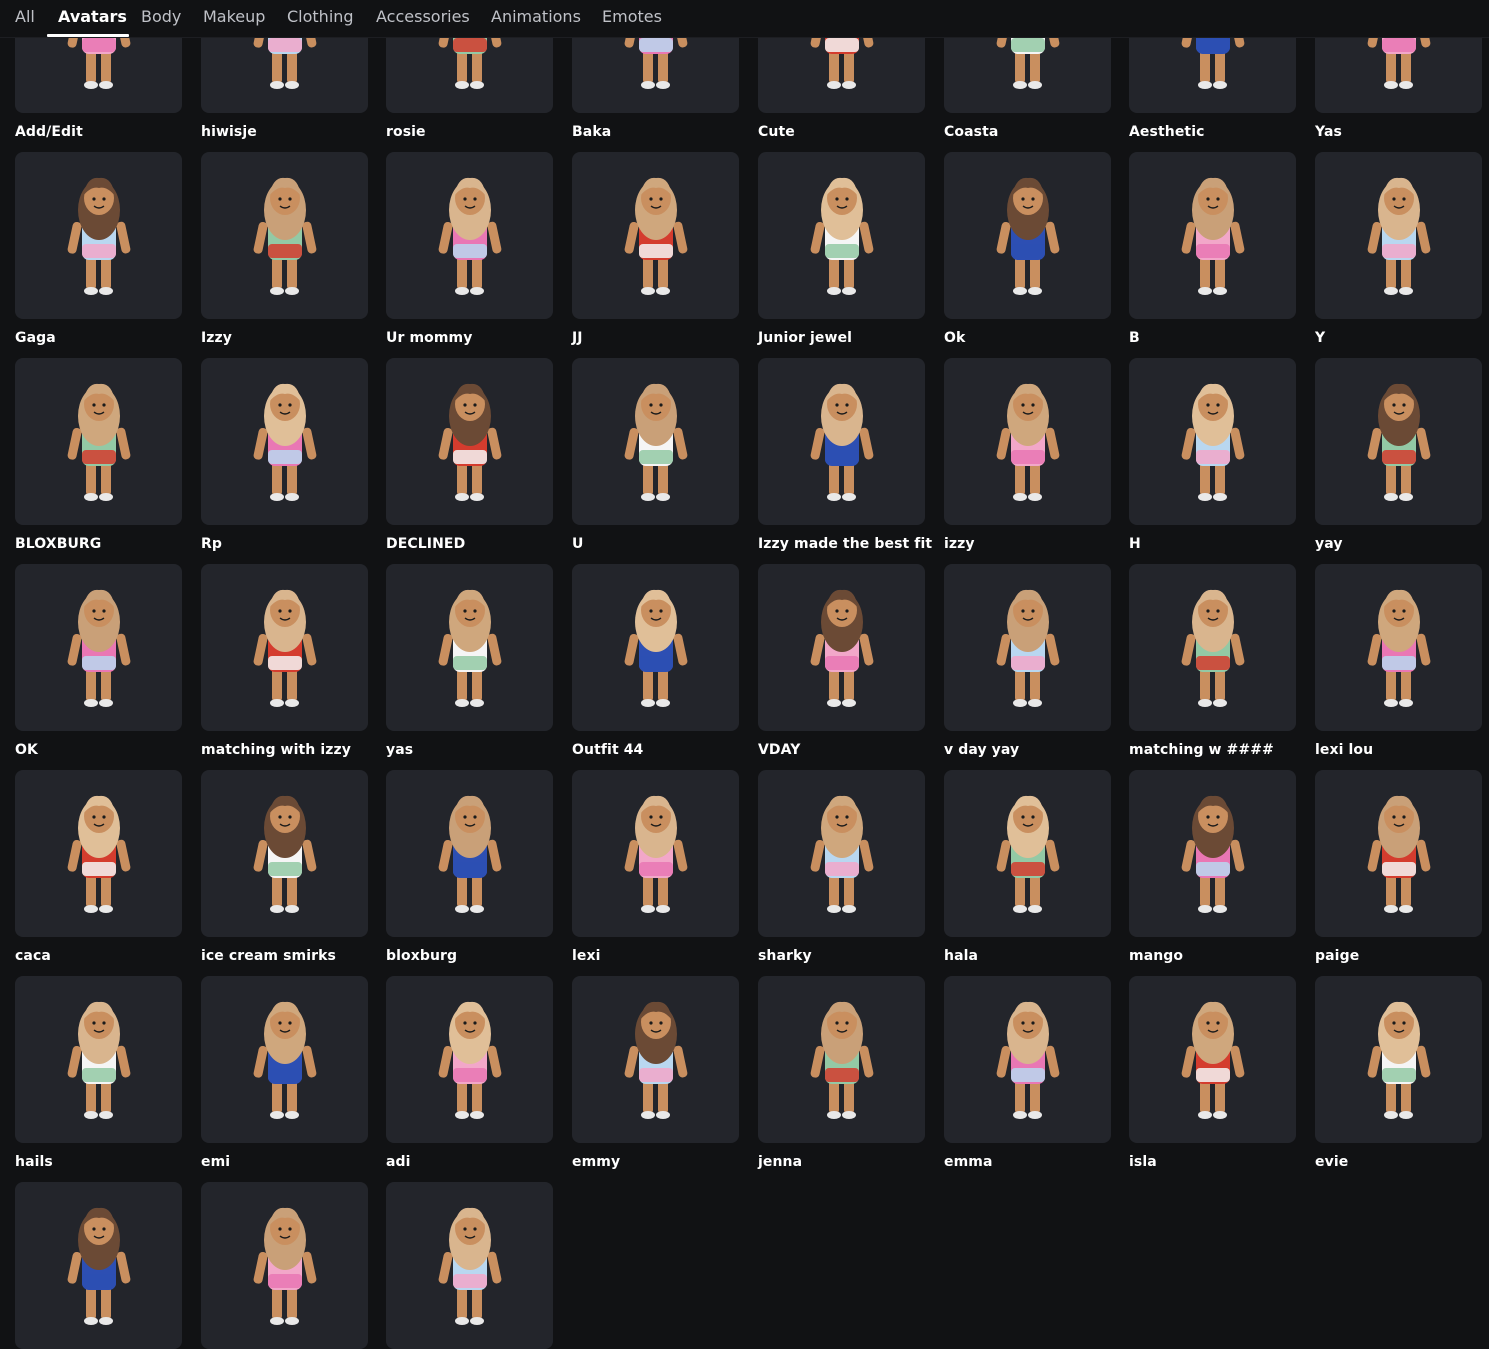  Describe the element at coordinates (422, 956) in the screenshot. I see `avatar-name-label: bloxburg` at that location.